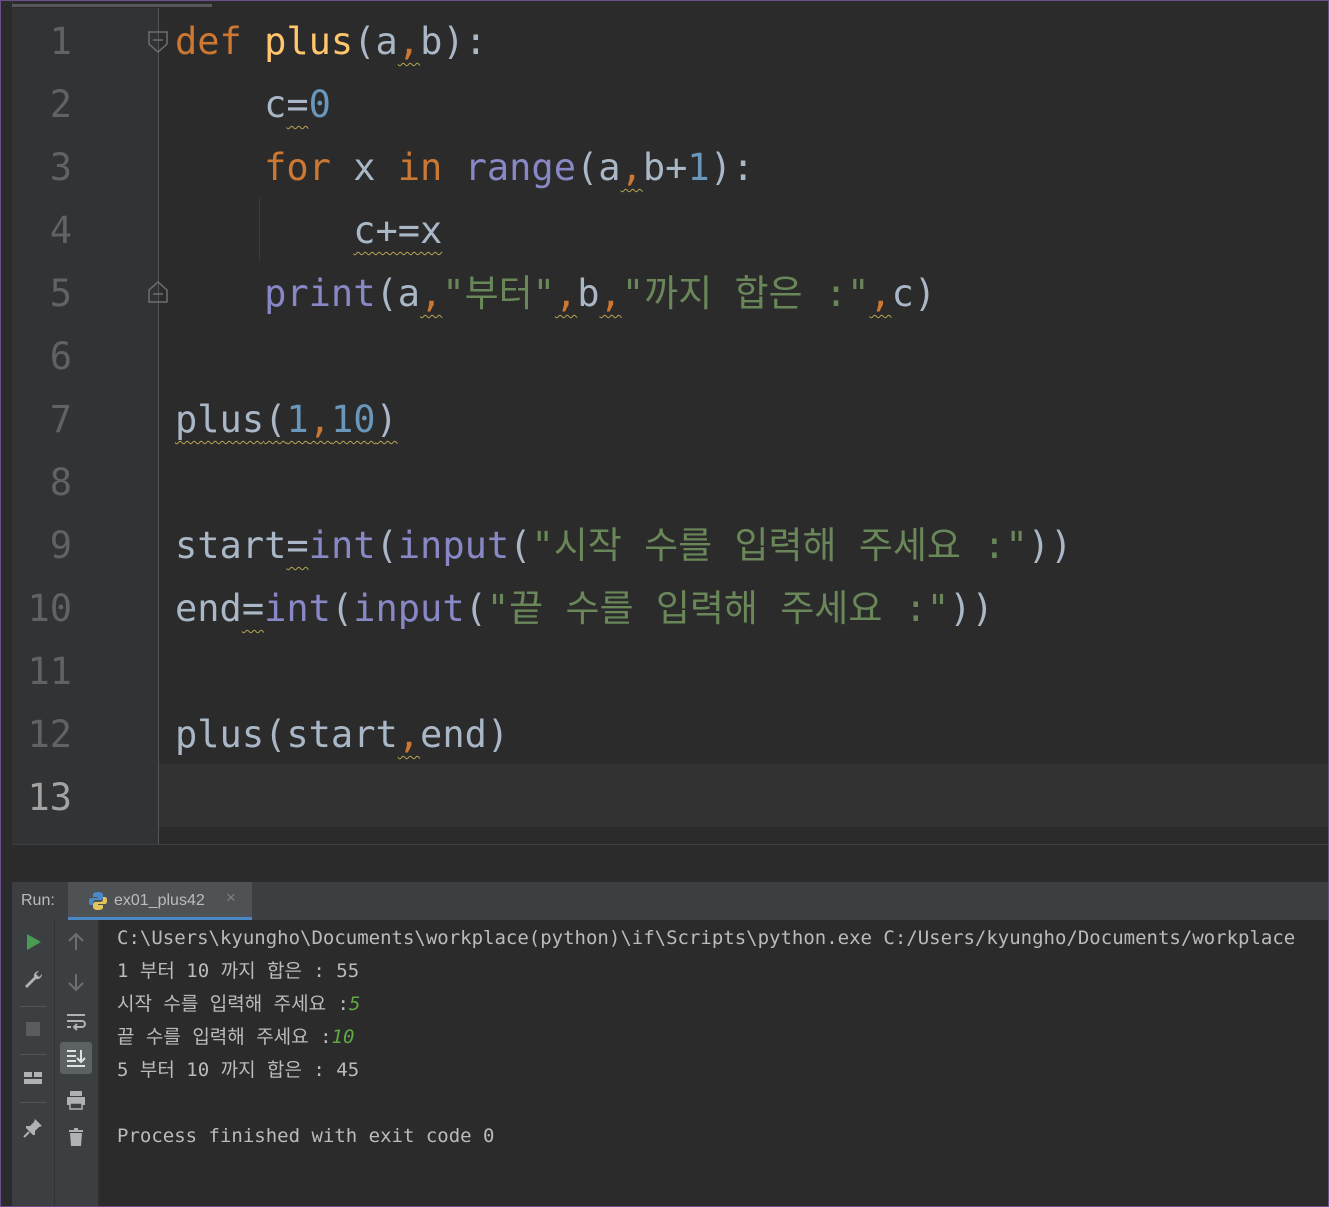 The width and height of the screenshot is (1329, 1207). I want to click on console-prompt-line: 시작 수를 입력해 주세요 :5, so click(238, 1004).